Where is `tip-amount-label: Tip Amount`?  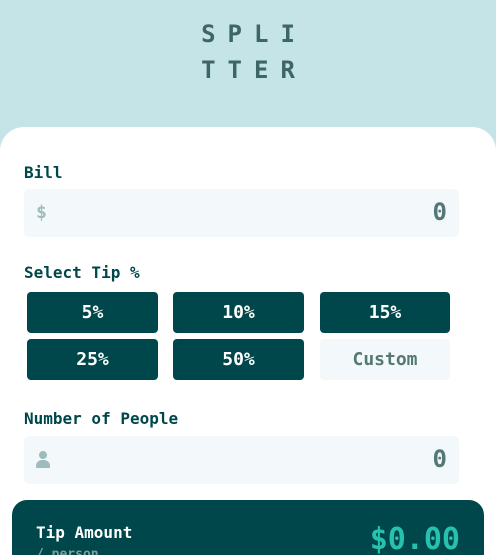 tip-amount-label: Tip Amount is located at coordinates (84, 532).